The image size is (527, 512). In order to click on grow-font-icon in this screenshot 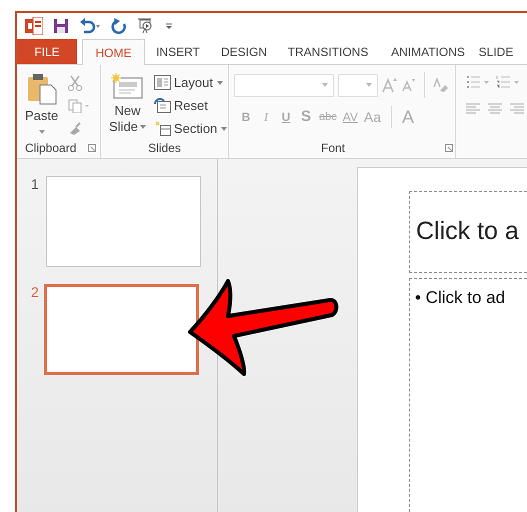, I will do `click(390, 85)`.